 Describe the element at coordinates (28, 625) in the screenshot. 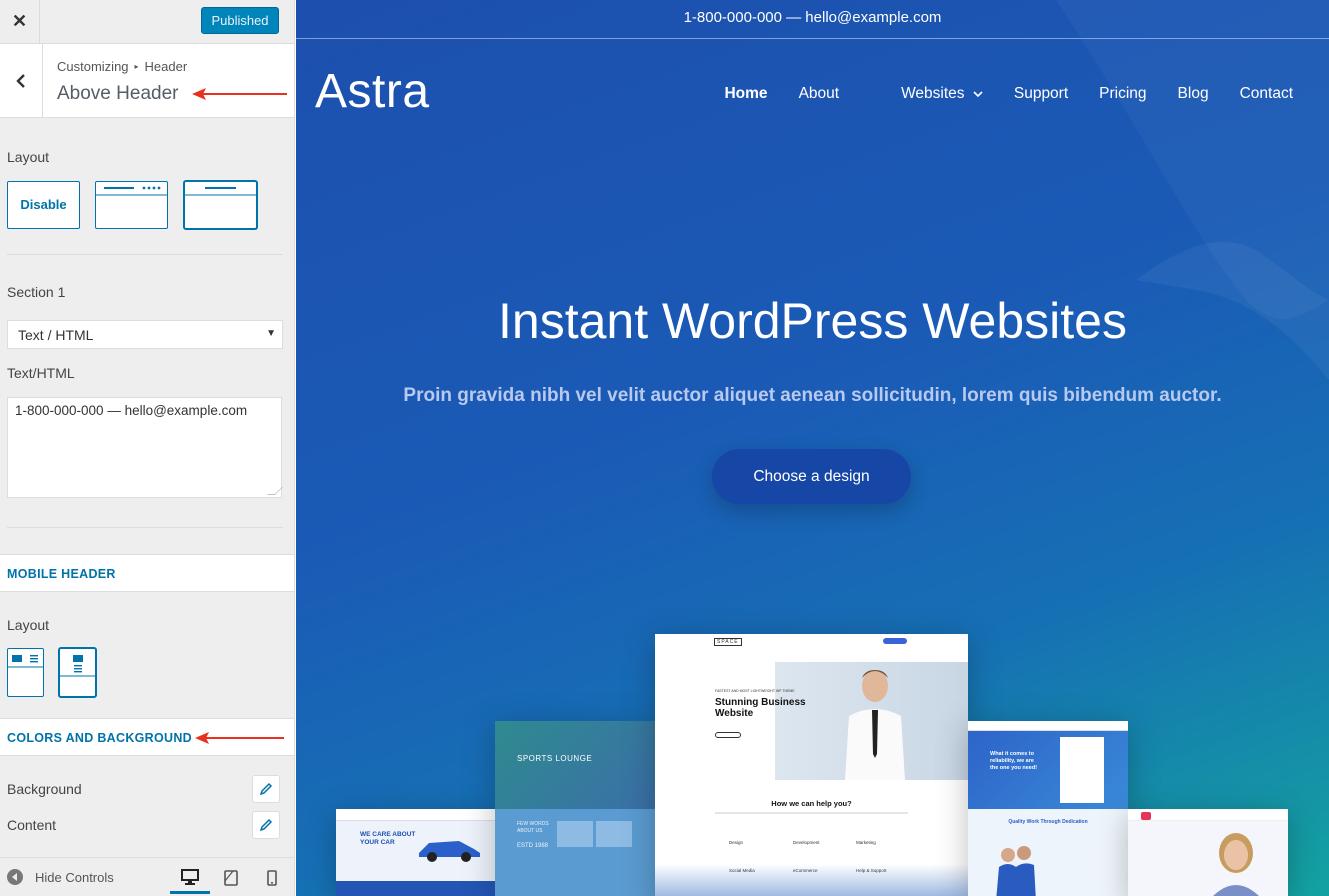

I see `mobile-layout-label: Layout` at that location.